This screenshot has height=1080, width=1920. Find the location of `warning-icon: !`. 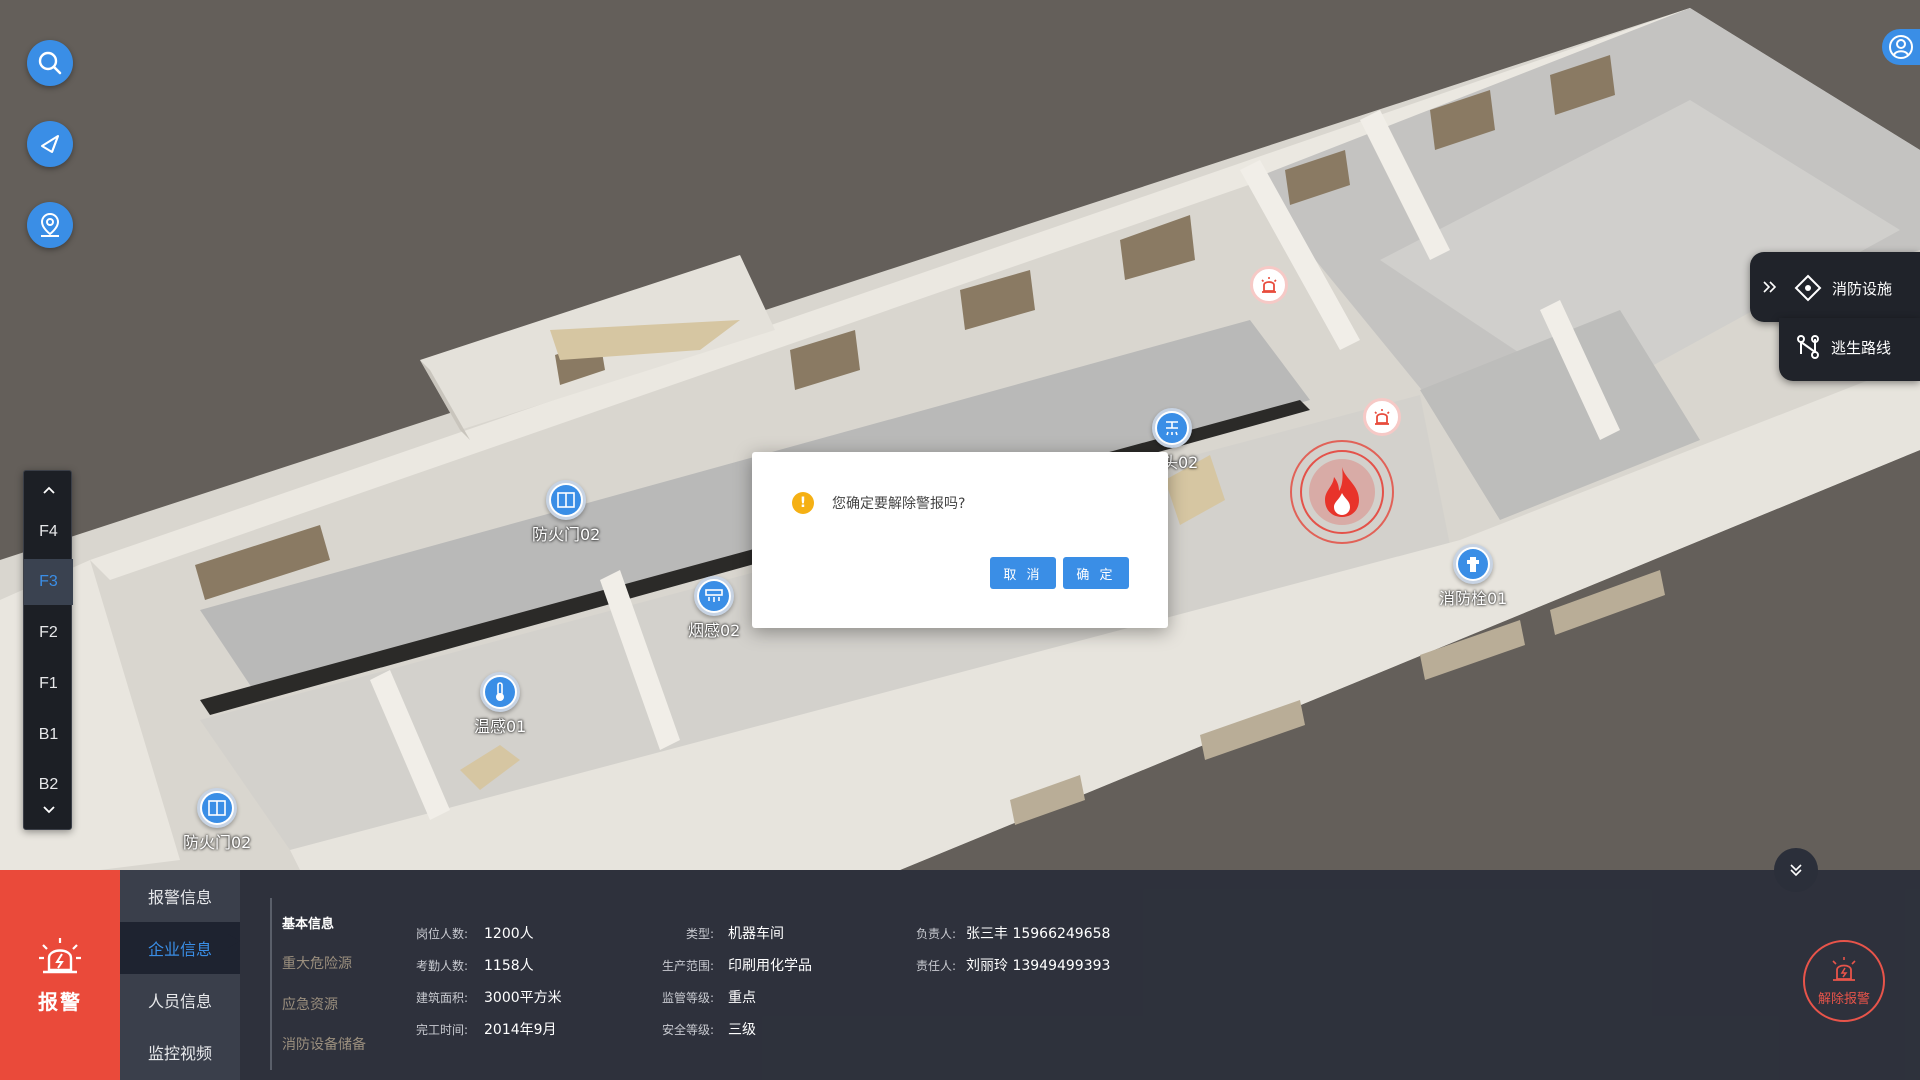

warning-icon: ! is located at coordinates (803, 503).